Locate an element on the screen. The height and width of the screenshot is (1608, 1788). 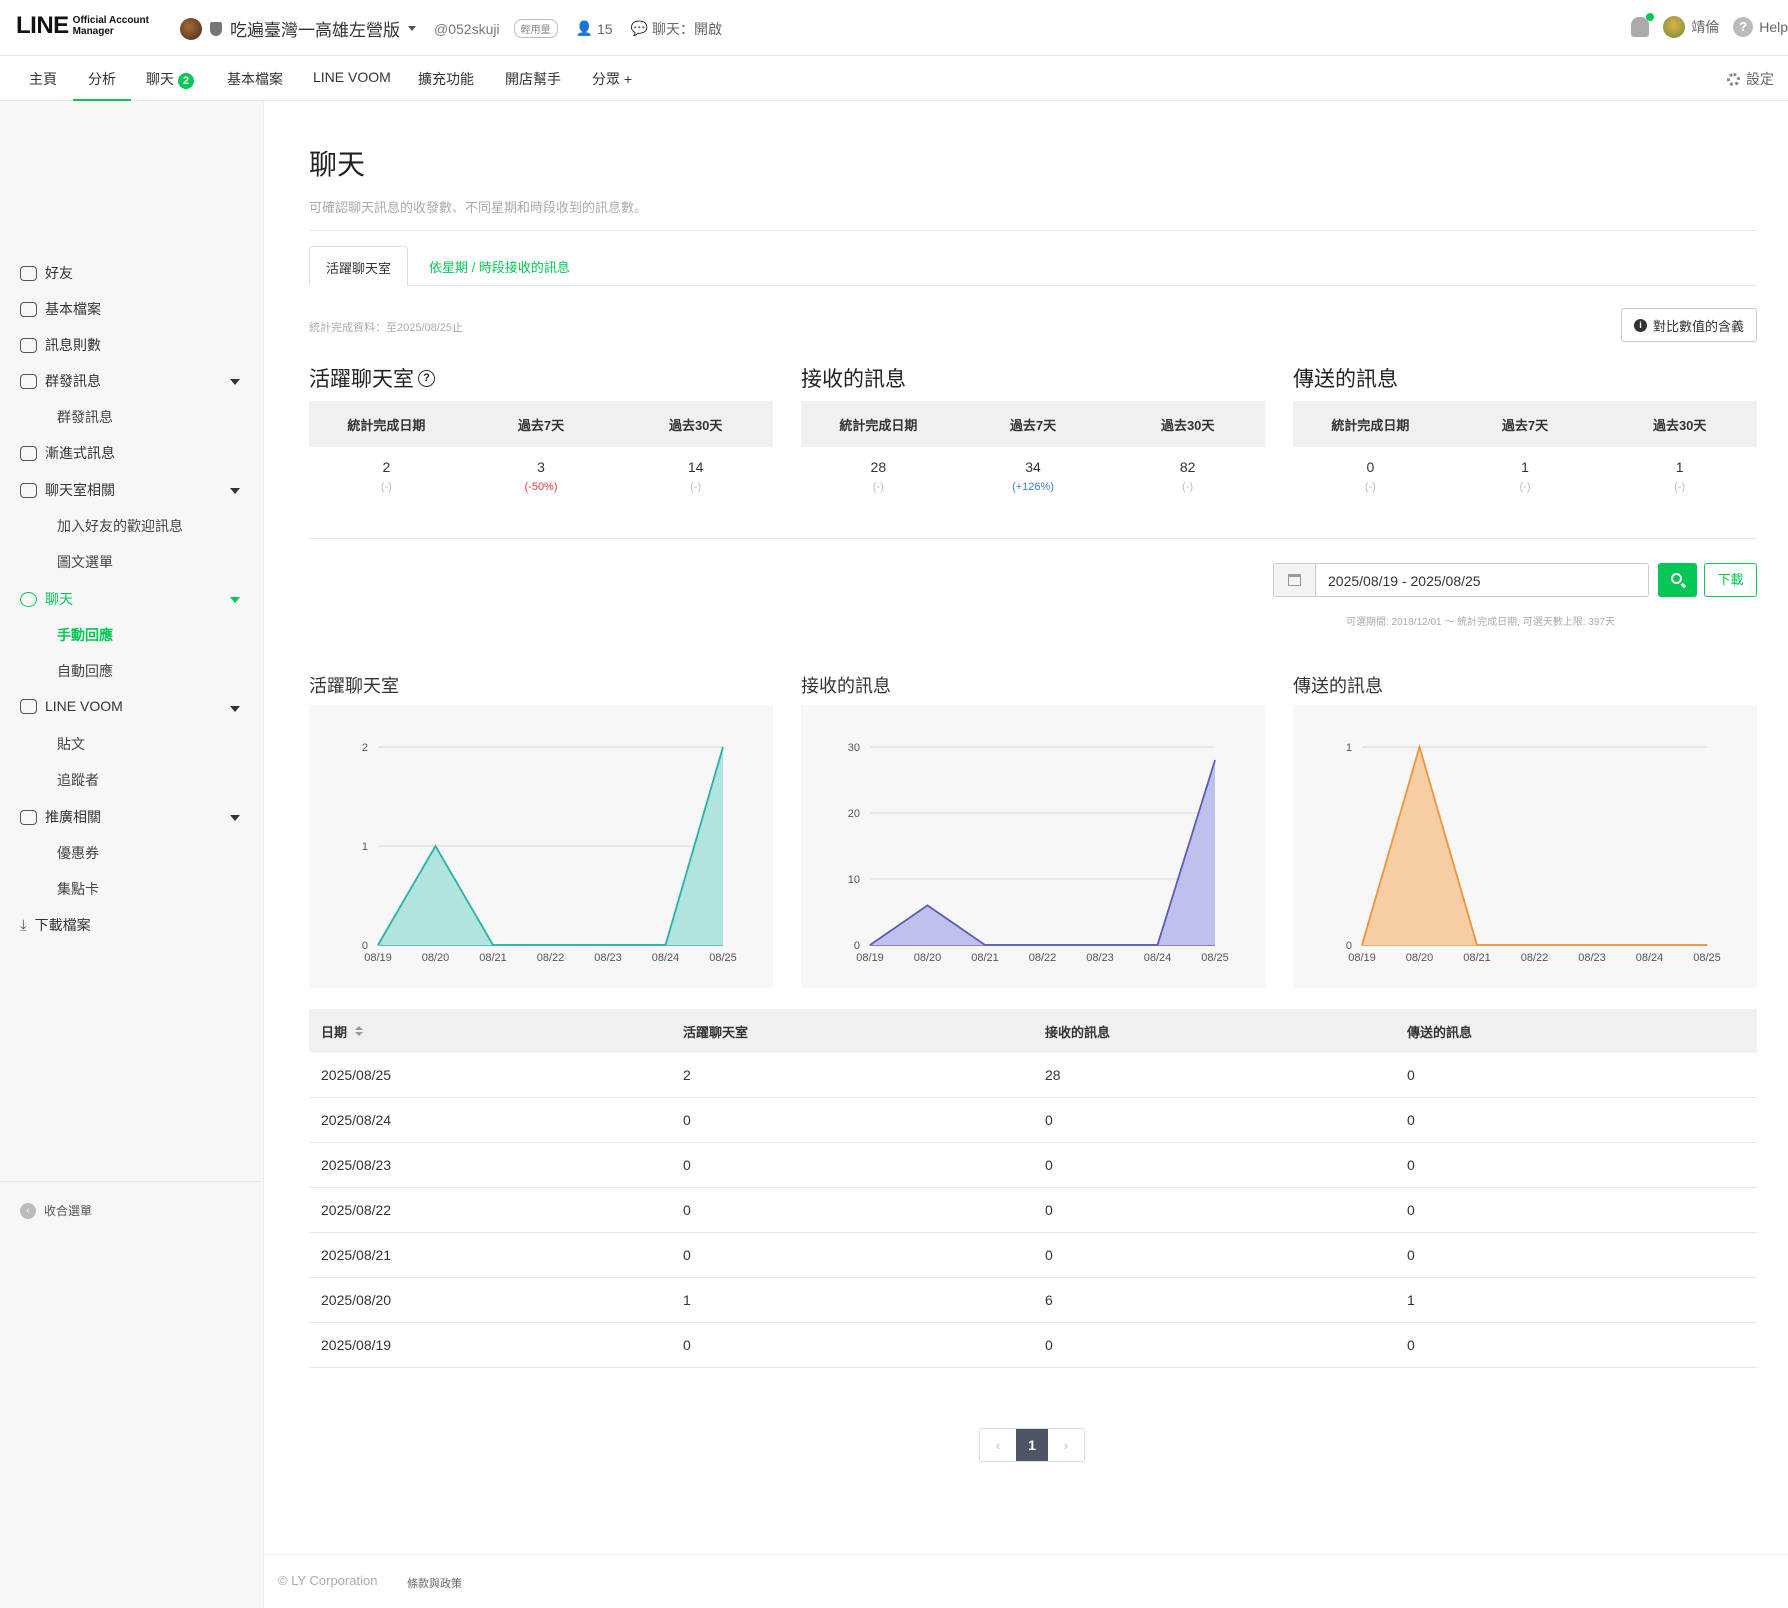
sidebar-item-step-messages: 漸進式訊息 is located at coordinates (67, 453).